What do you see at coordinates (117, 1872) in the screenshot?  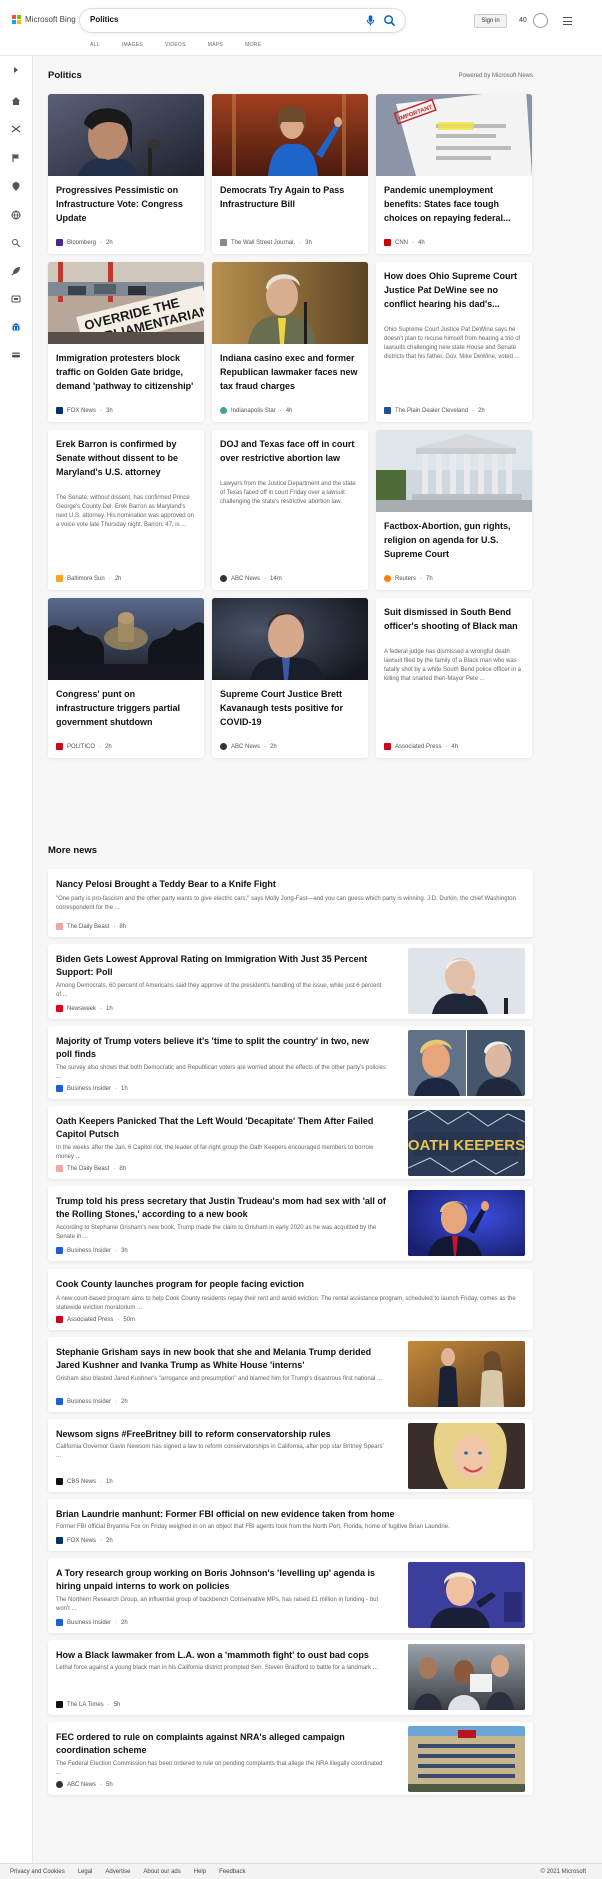 I see `footer-link-advertise: Advertise` at bounding box center [117, 1872].